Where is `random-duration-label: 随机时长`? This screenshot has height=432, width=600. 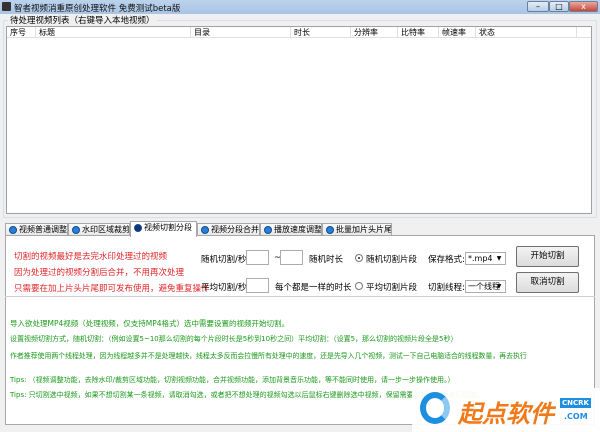
random-duration-label: 随机时长 is located at coordinates (326, 260).